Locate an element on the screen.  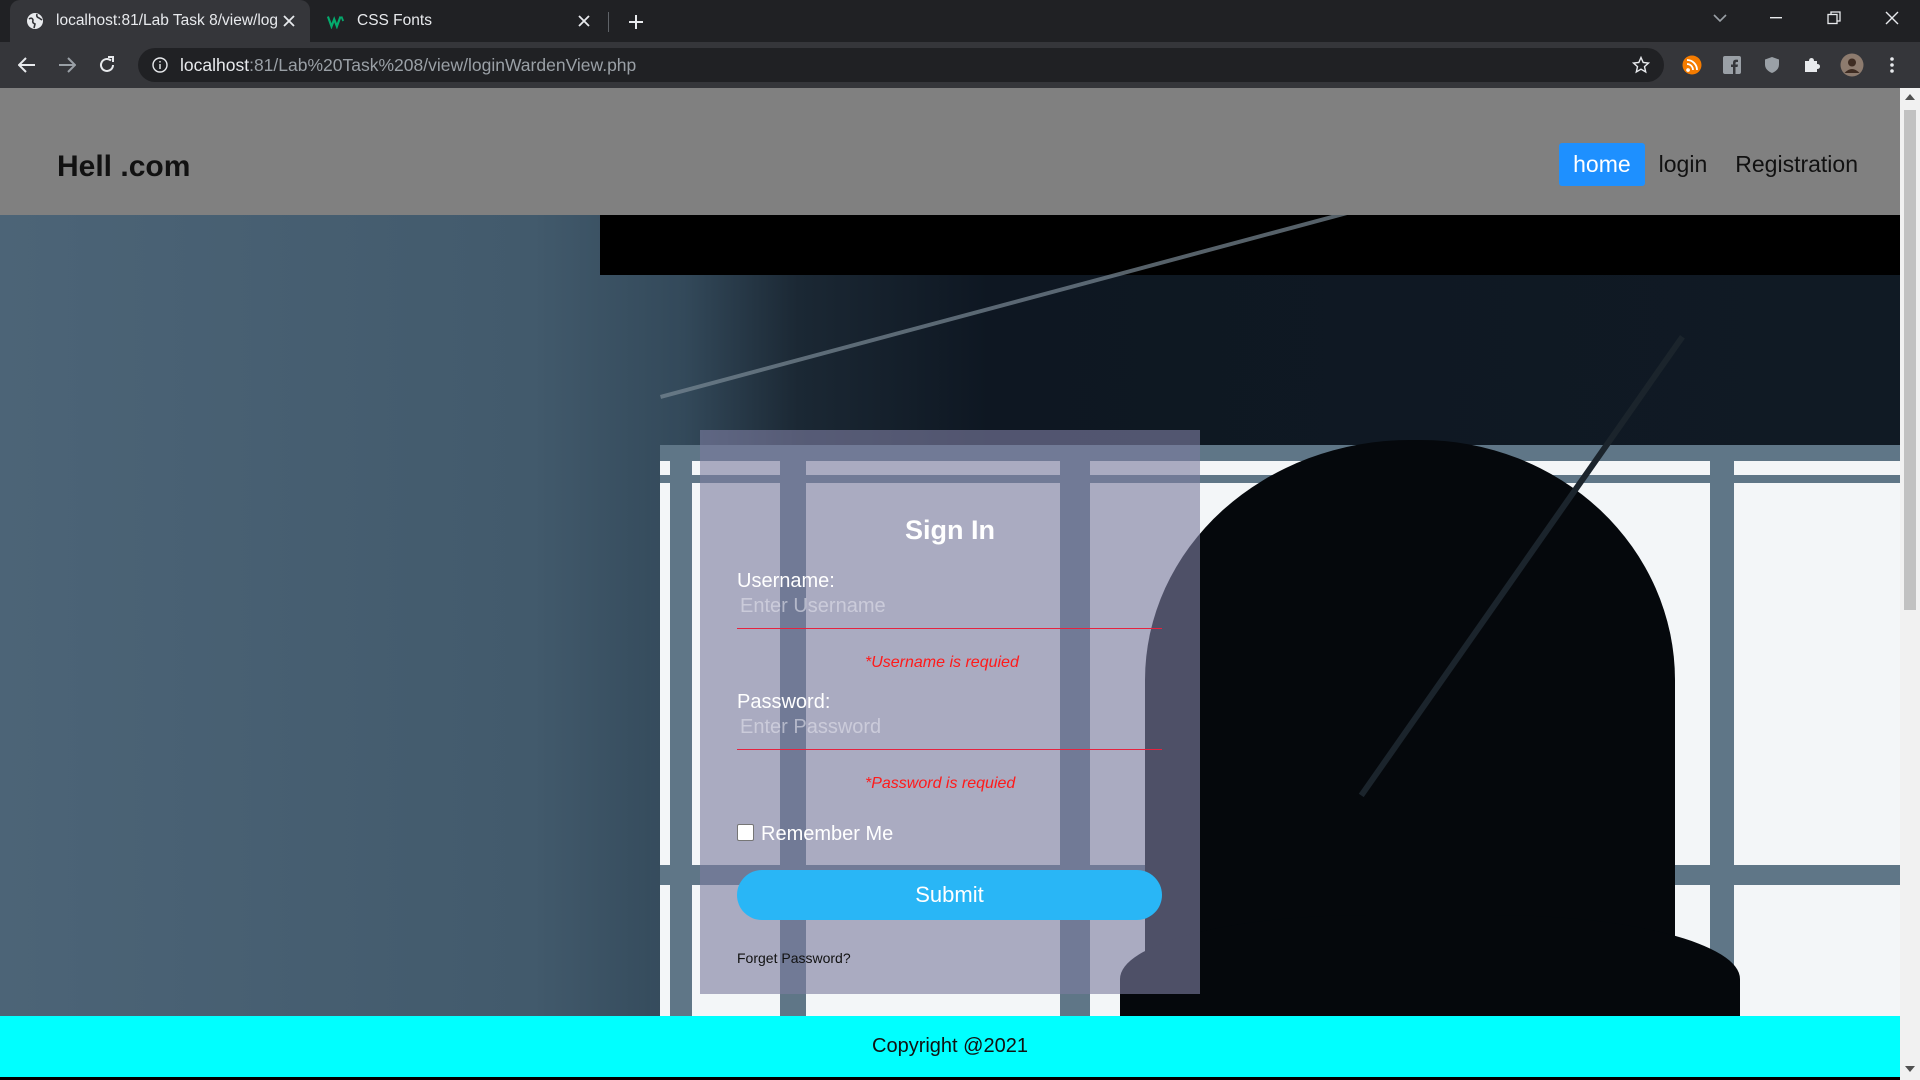
extensions-puzzle-icon is located at coordinates (1812, 65).